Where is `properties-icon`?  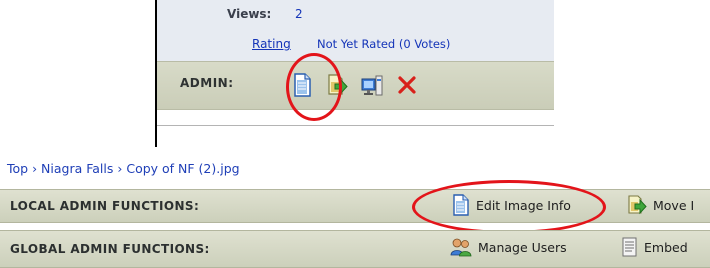
properties-icon is located at coordinates (372, 85).